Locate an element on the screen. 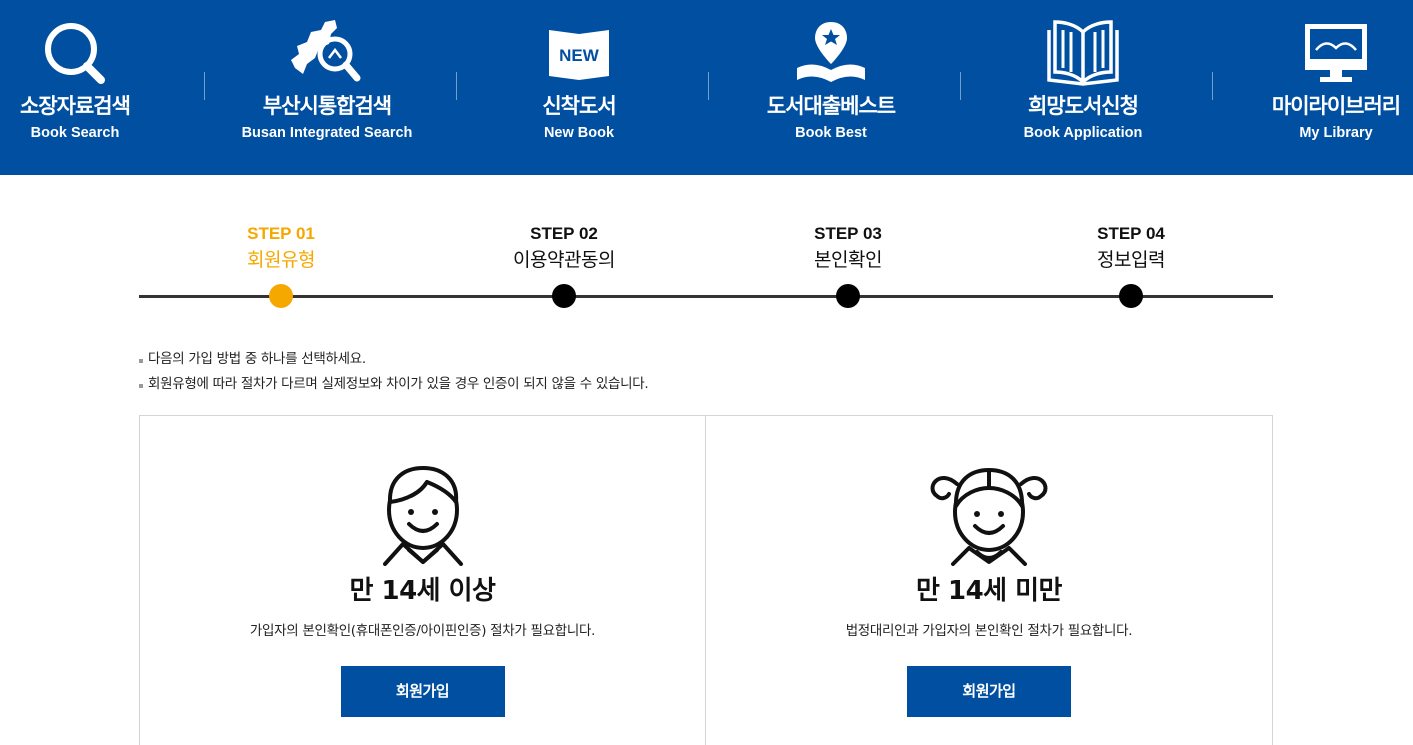  join-title: 만 14세 미만 is located at coordinates (989, 591).